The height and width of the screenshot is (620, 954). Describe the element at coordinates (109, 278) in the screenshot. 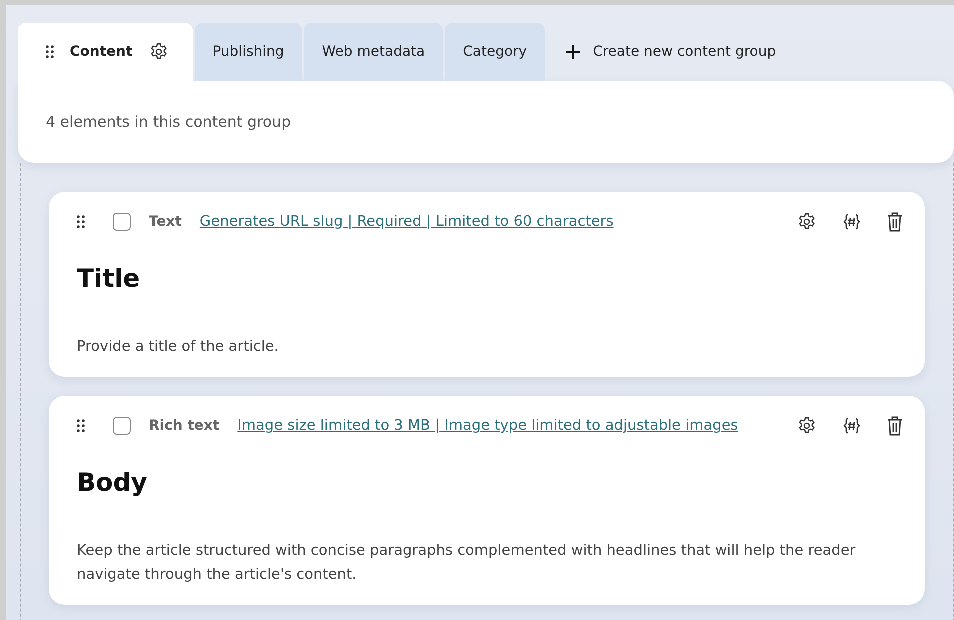

I see `element-name: Title` at that location.